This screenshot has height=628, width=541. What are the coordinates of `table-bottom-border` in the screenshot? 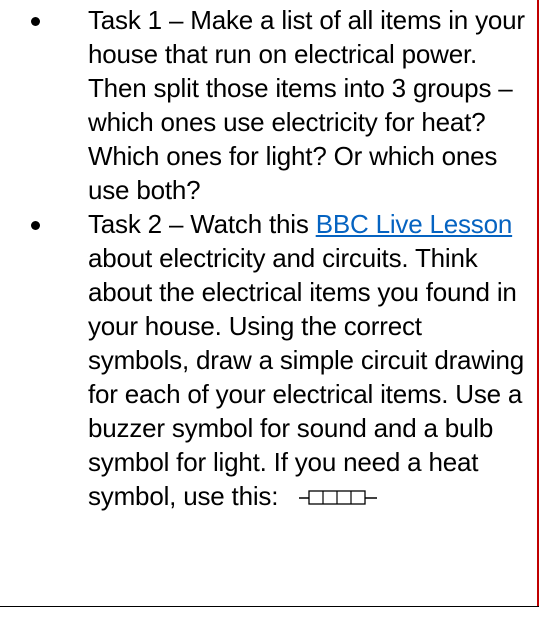 It's located at (269, 606).